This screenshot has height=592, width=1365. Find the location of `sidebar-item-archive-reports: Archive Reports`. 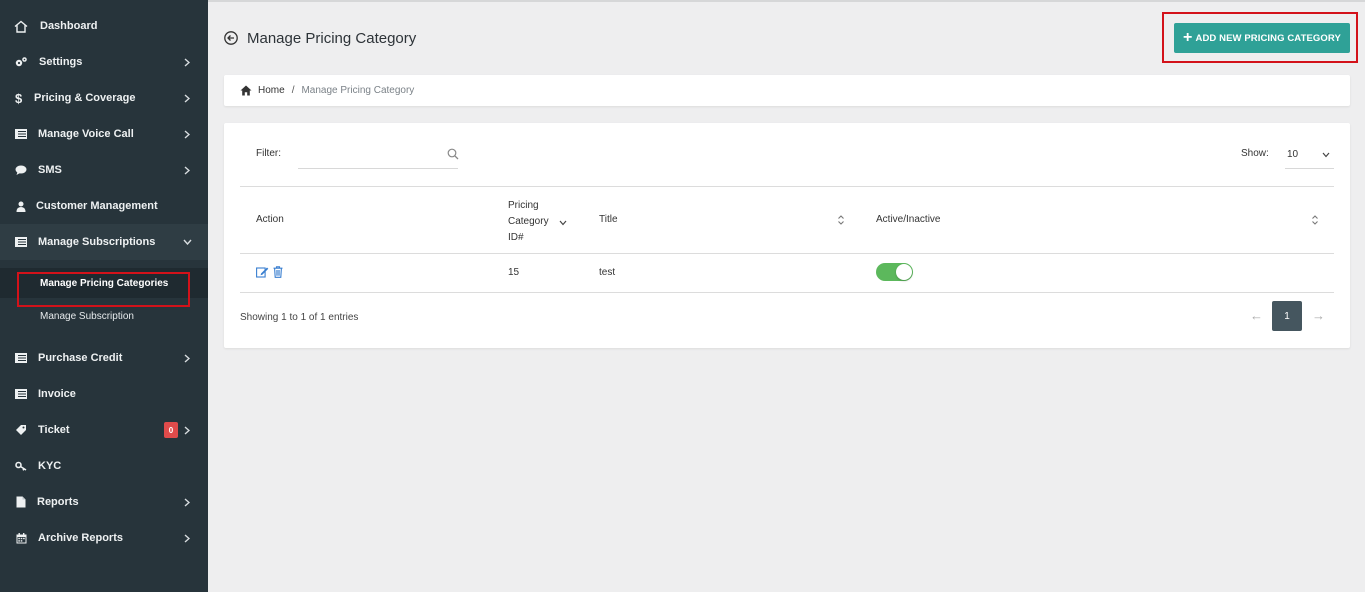

sidebar-item-archive-reports: Archive Reports is located at coordinates (104, 538).